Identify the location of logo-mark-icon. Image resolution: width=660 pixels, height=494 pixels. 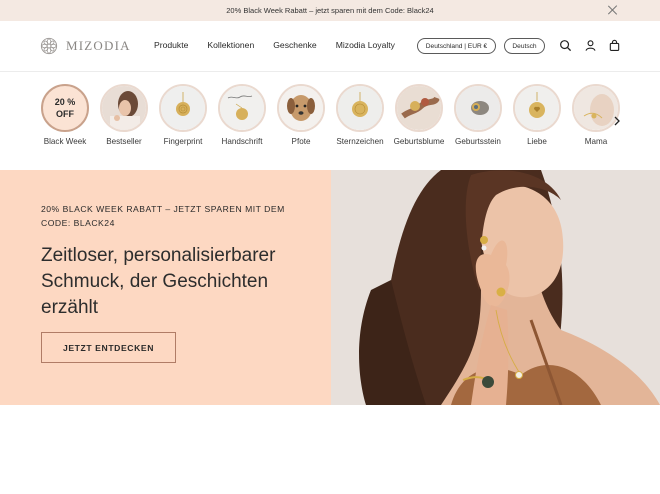
(49, 46).